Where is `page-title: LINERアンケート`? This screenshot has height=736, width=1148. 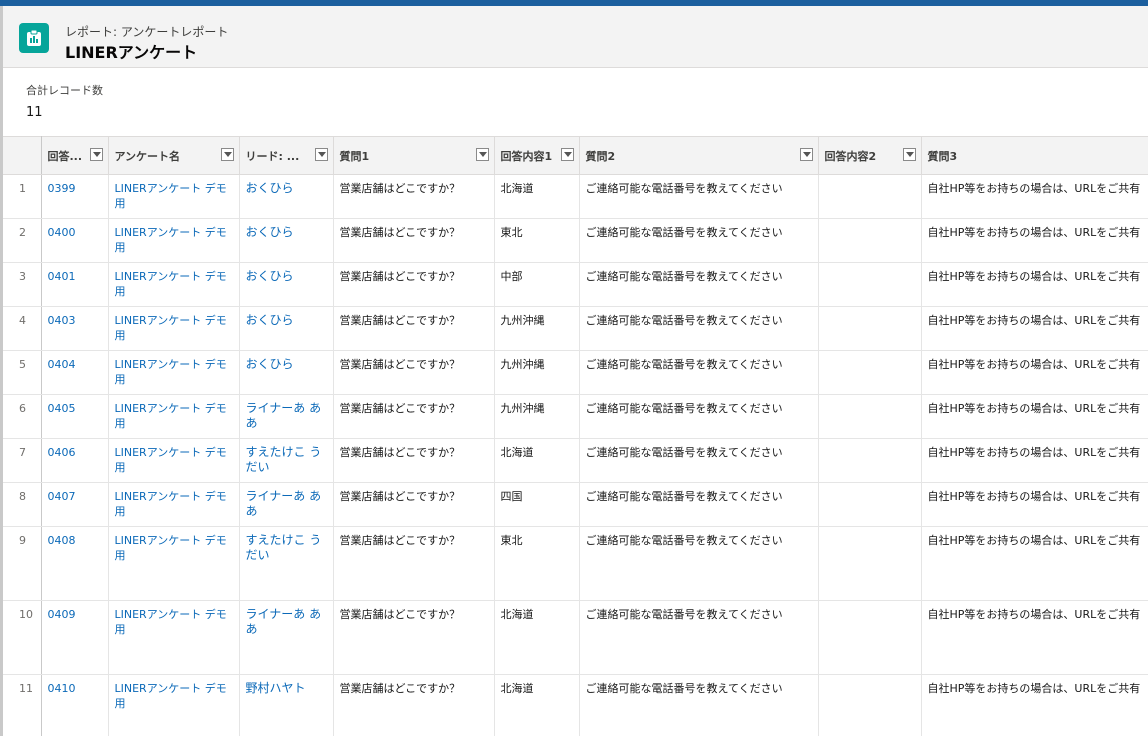
page-title: LINERアンケート is located at coordinates (131, 52).